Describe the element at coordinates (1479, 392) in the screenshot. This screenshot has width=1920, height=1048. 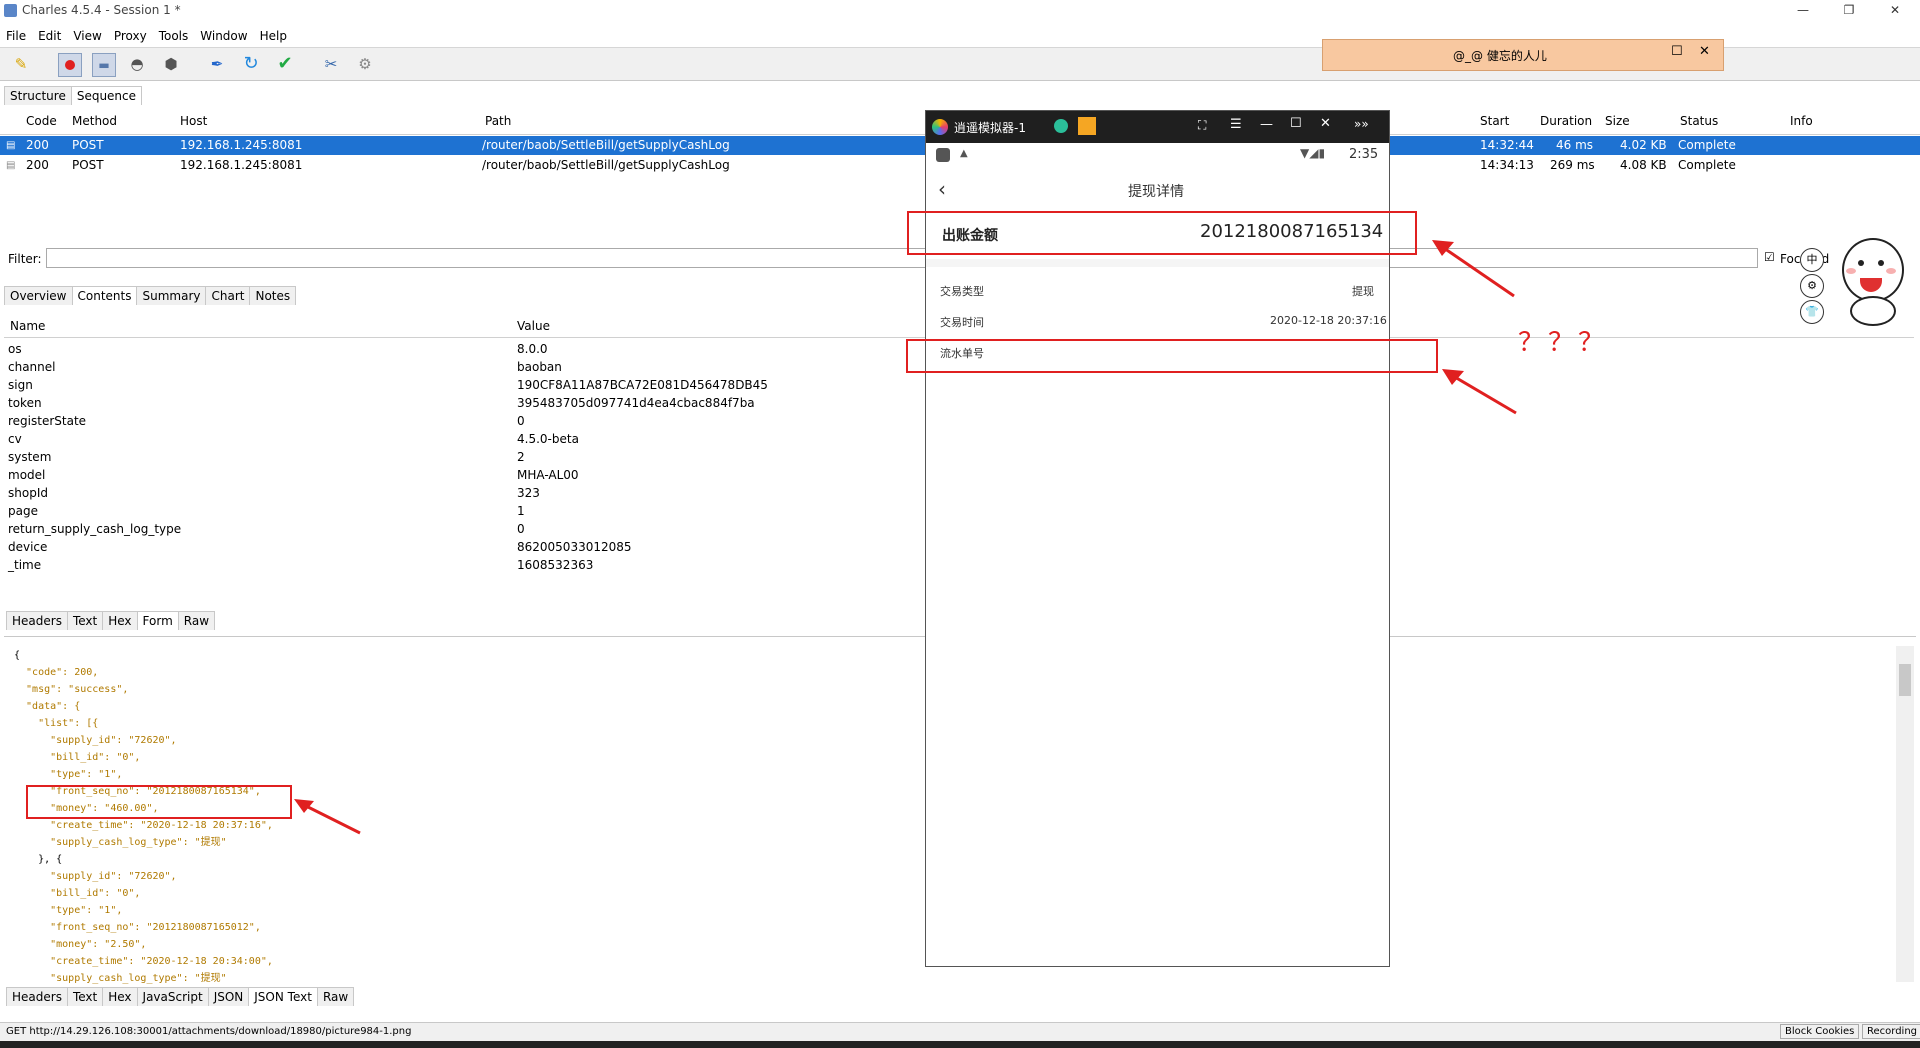
I see `annotation-arrow-serial` at that location.